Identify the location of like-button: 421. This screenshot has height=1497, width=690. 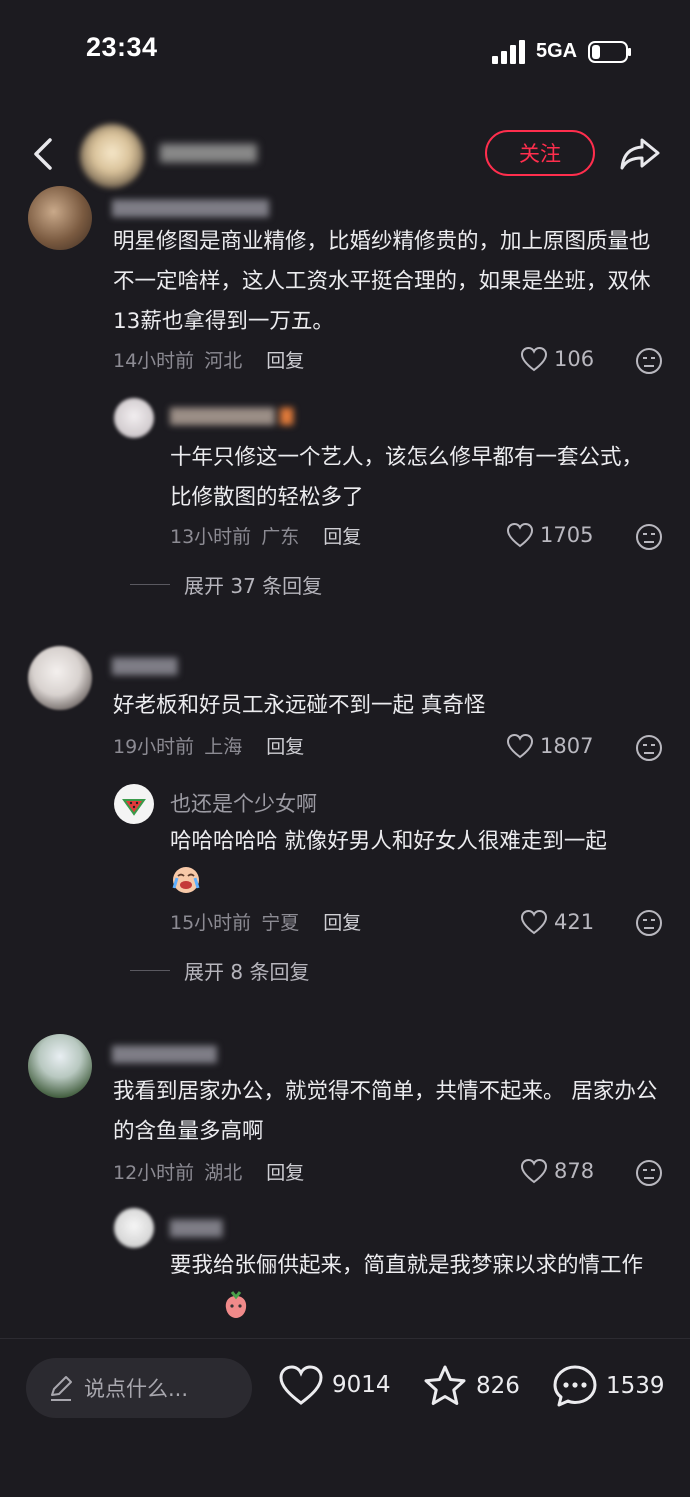
(557, 922).